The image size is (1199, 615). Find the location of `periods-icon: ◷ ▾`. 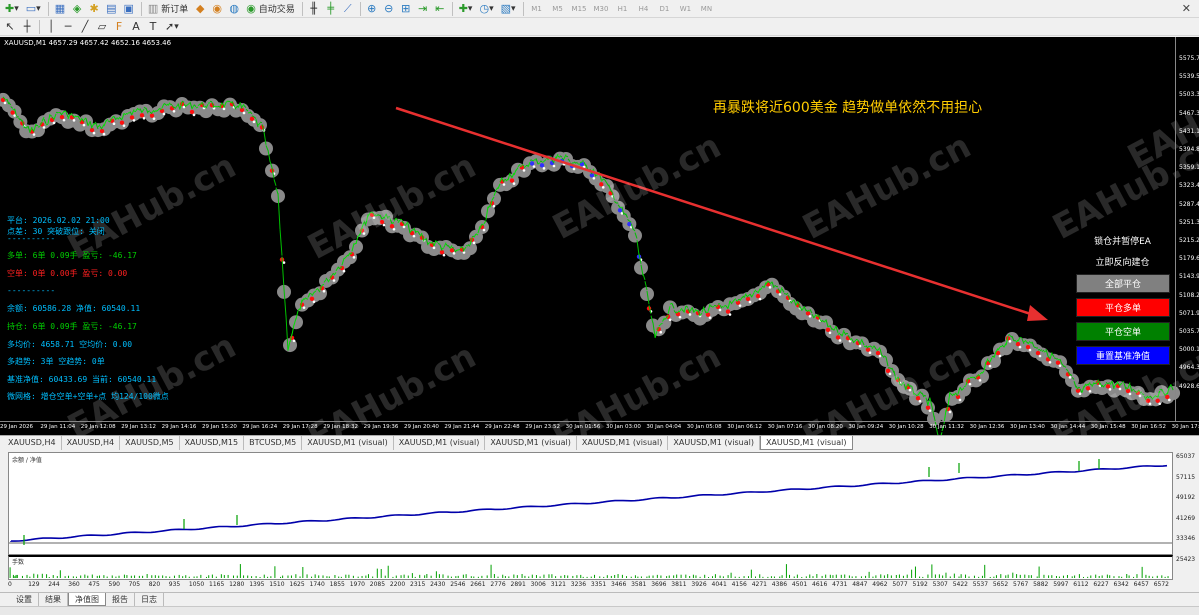

periods-icon: ◷ ▾ is located at coordinates (486, 8).